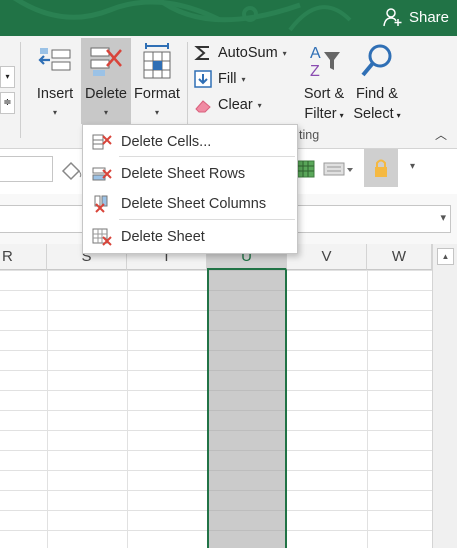  I want to click on expand-formula-bar-icon: ▾, so click(443, 217).